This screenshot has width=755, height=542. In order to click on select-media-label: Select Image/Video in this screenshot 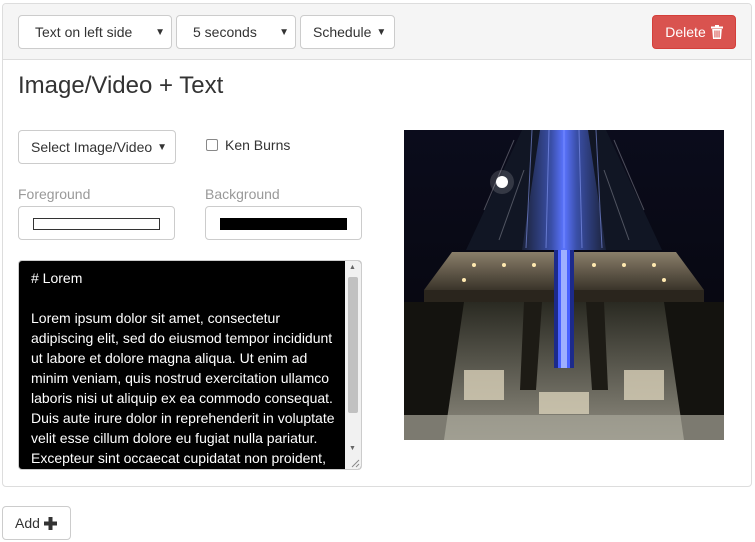, I will do `click(92, 147)`.